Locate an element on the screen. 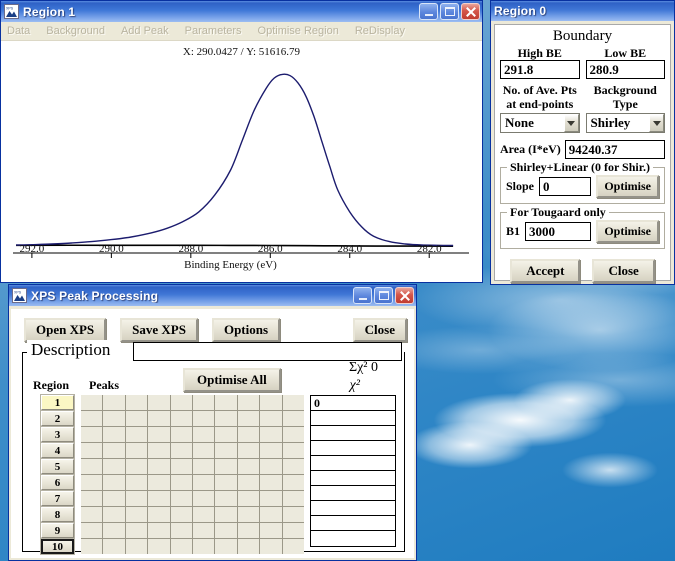  peak-cells-grid is located at coordinates (192, 474).